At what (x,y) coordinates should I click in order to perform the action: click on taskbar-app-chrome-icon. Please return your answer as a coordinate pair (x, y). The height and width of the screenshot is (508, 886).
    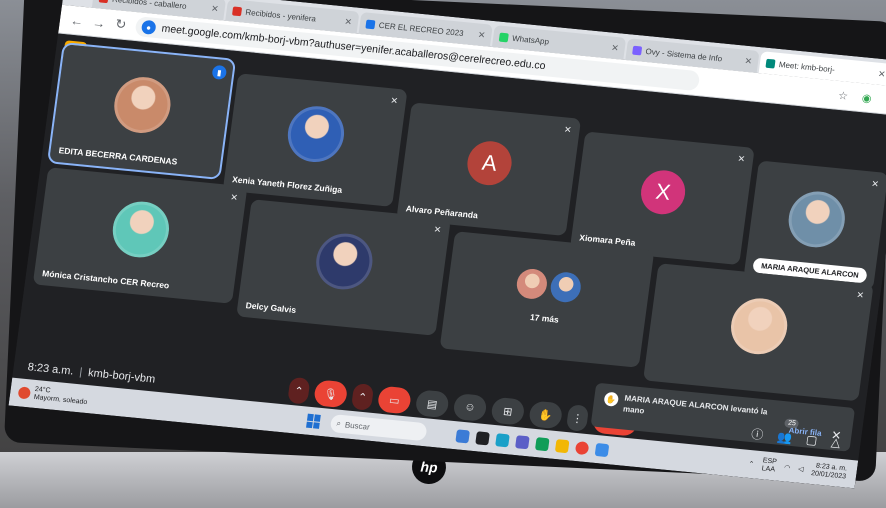
    Looking at the image, I should click on (582, 447).